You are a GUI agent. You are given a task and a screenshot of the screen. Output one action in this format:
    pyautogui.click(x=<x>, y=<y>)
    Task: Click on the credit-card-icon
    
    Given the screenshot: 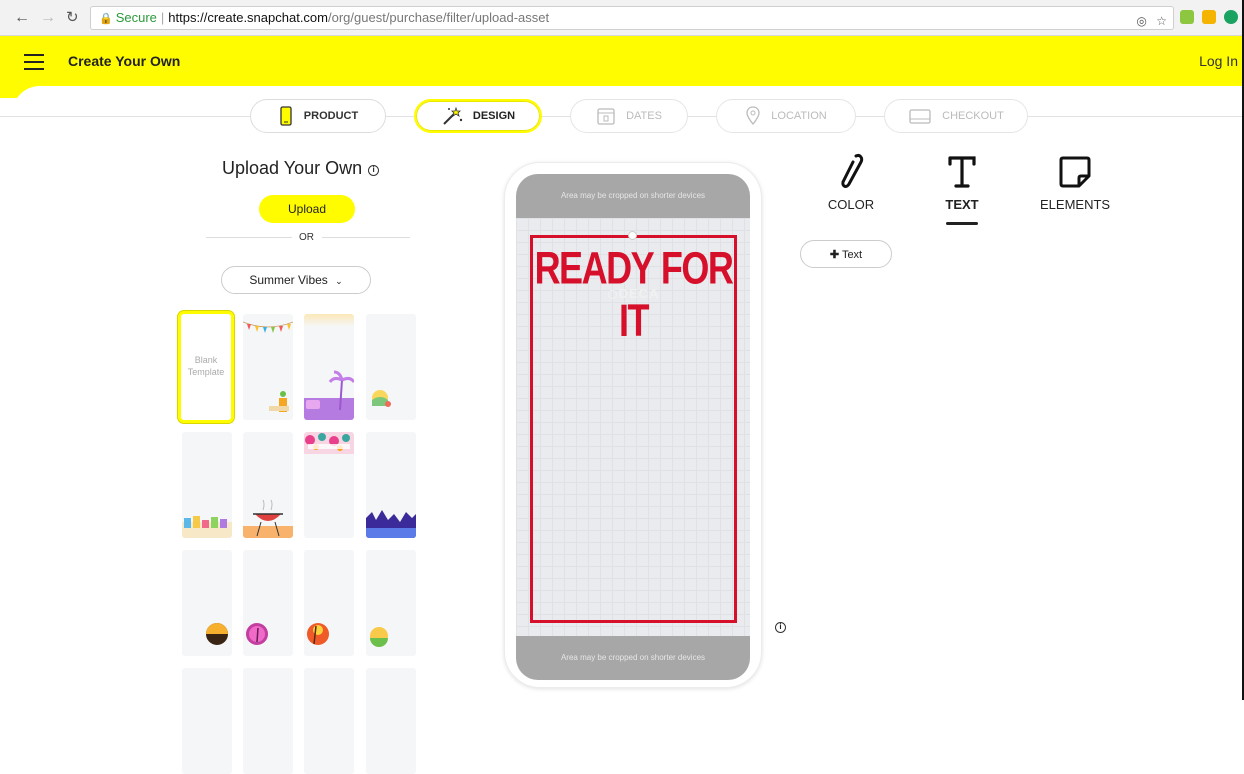 What is the action you would take?
    pyautogui.click(x=920, y=116)
    